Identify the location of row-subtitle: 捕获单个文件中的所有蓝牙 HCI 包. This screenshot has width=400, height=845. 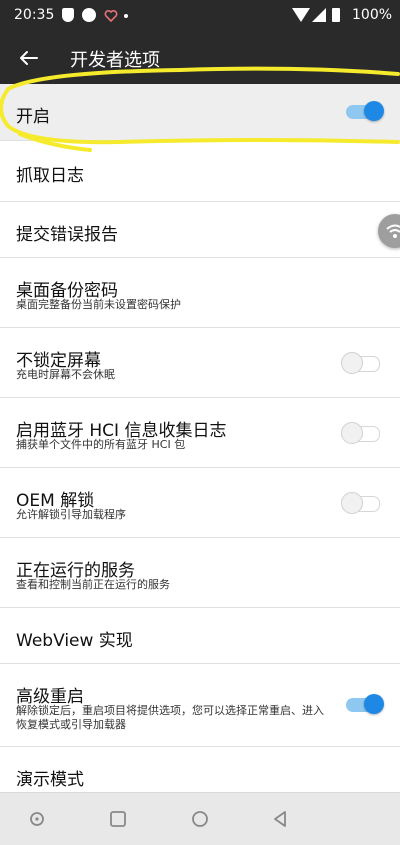
(101, 444).